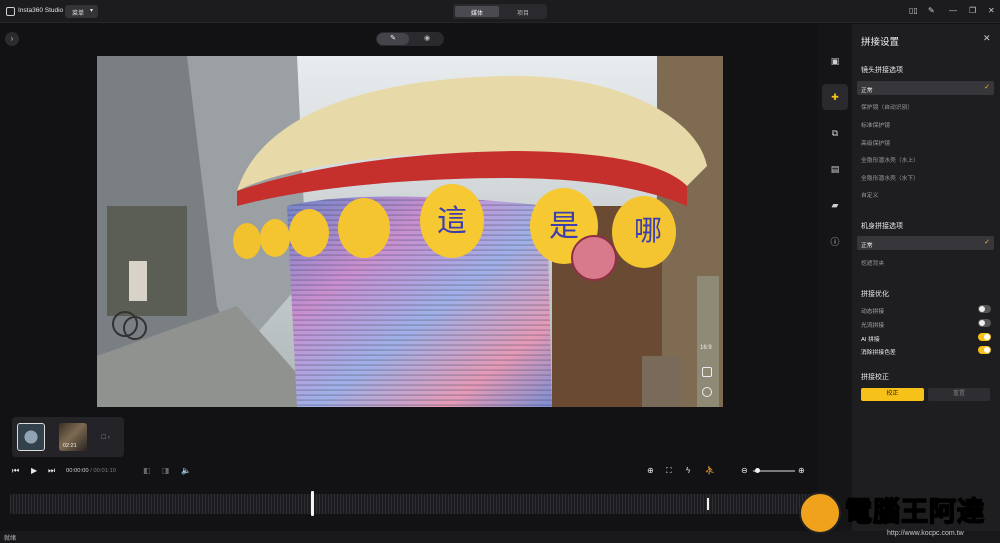  What do you see at coordinates (882, 226) in the screenshot?
I see `body-section-title: 机身拼接选项` at bounding box center [882, 226].